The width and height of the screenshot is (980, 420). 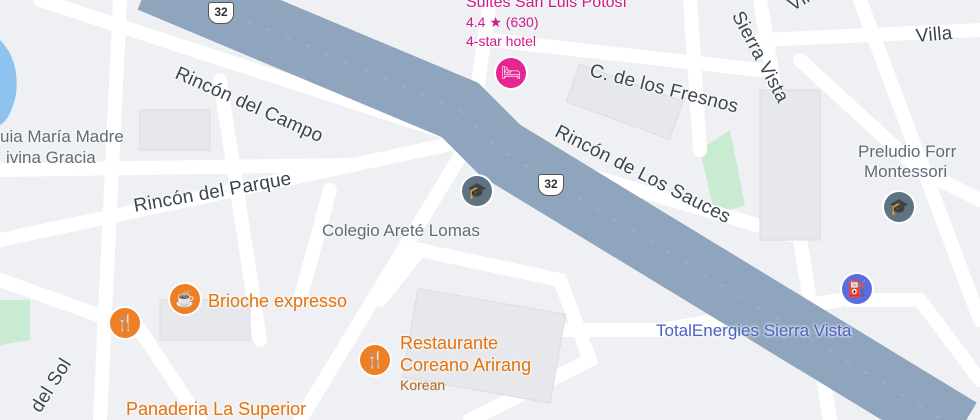 I want to click on school-name: Colegio Areté Lomas, so click(x=401, y=231).